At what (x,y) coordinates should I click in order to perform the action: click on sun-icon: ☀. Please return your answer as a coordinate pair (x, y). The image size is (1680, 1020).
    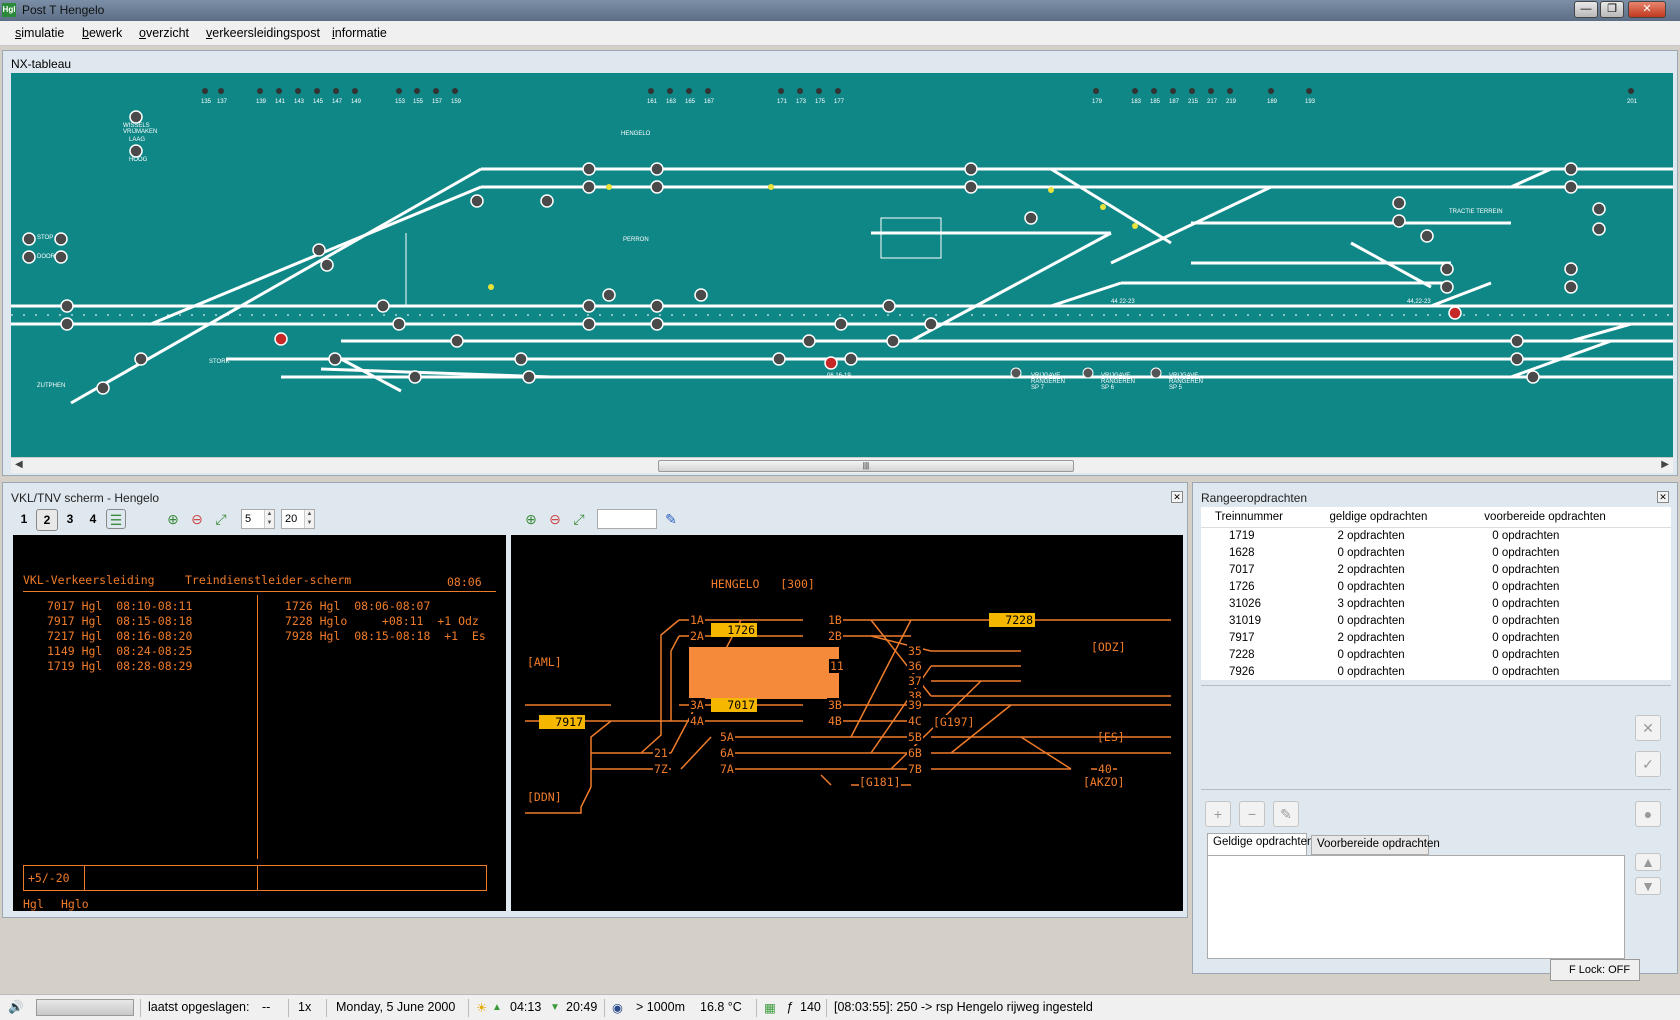
    Looking at the image, I should click on (482, 1008).